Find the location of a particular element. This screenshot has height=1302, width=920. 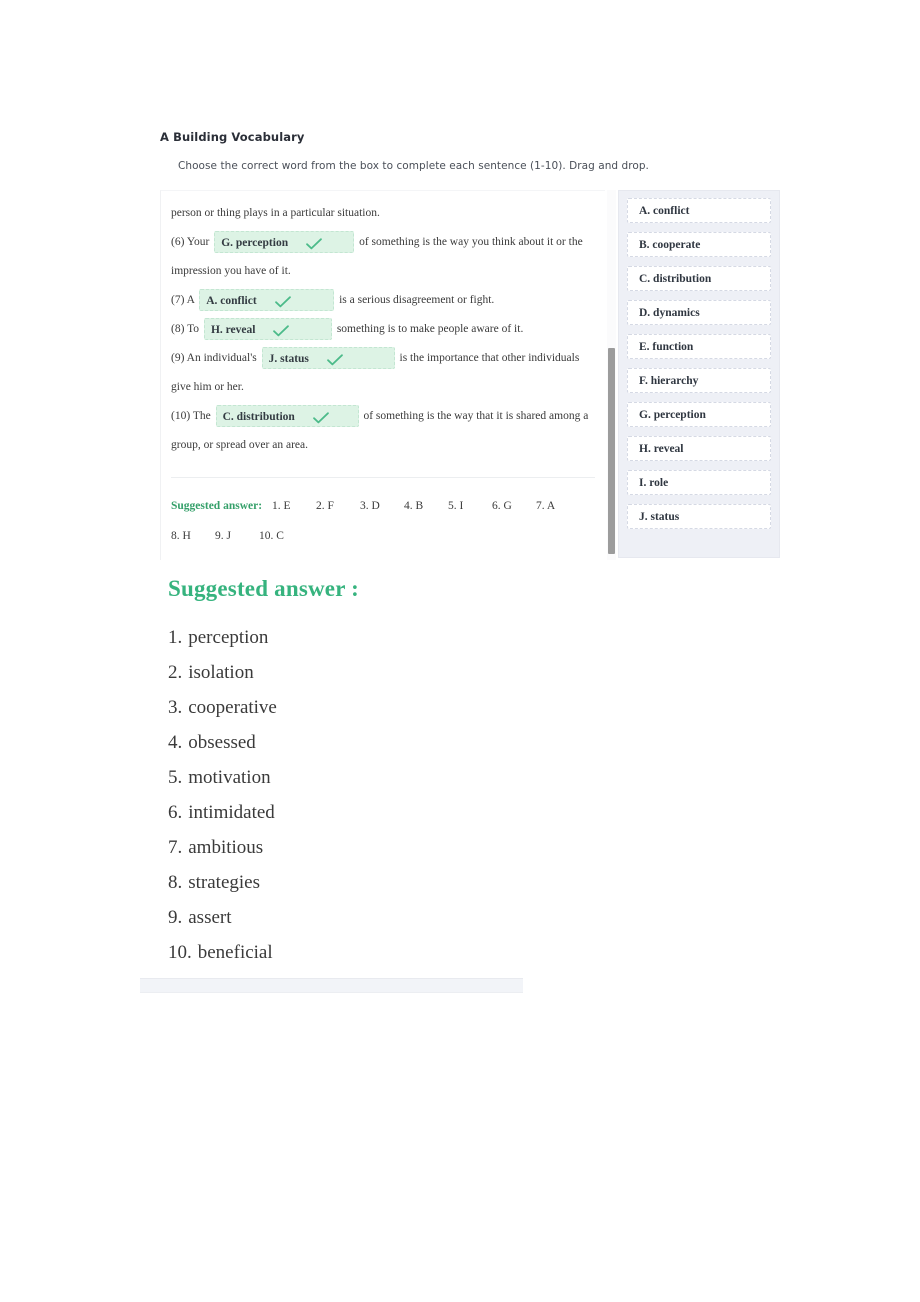

word-bank-item: I. role is located at coordinates (699, 482).